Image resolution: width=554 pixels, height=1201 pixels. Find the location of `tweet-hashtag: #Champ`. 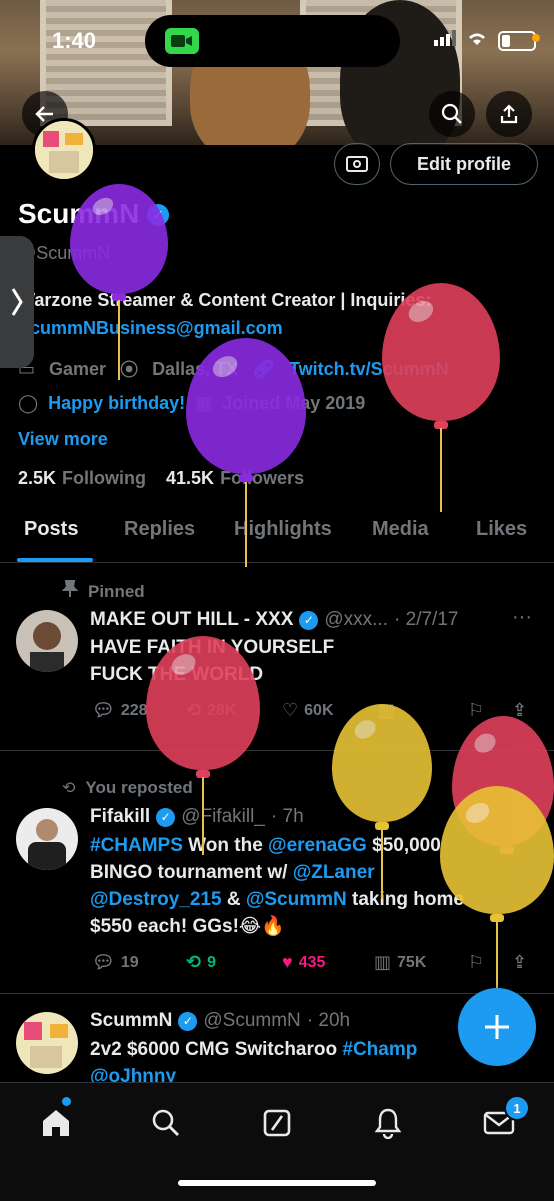

tweet-hashtag: #Champ is located at coordinates (379, 1049).